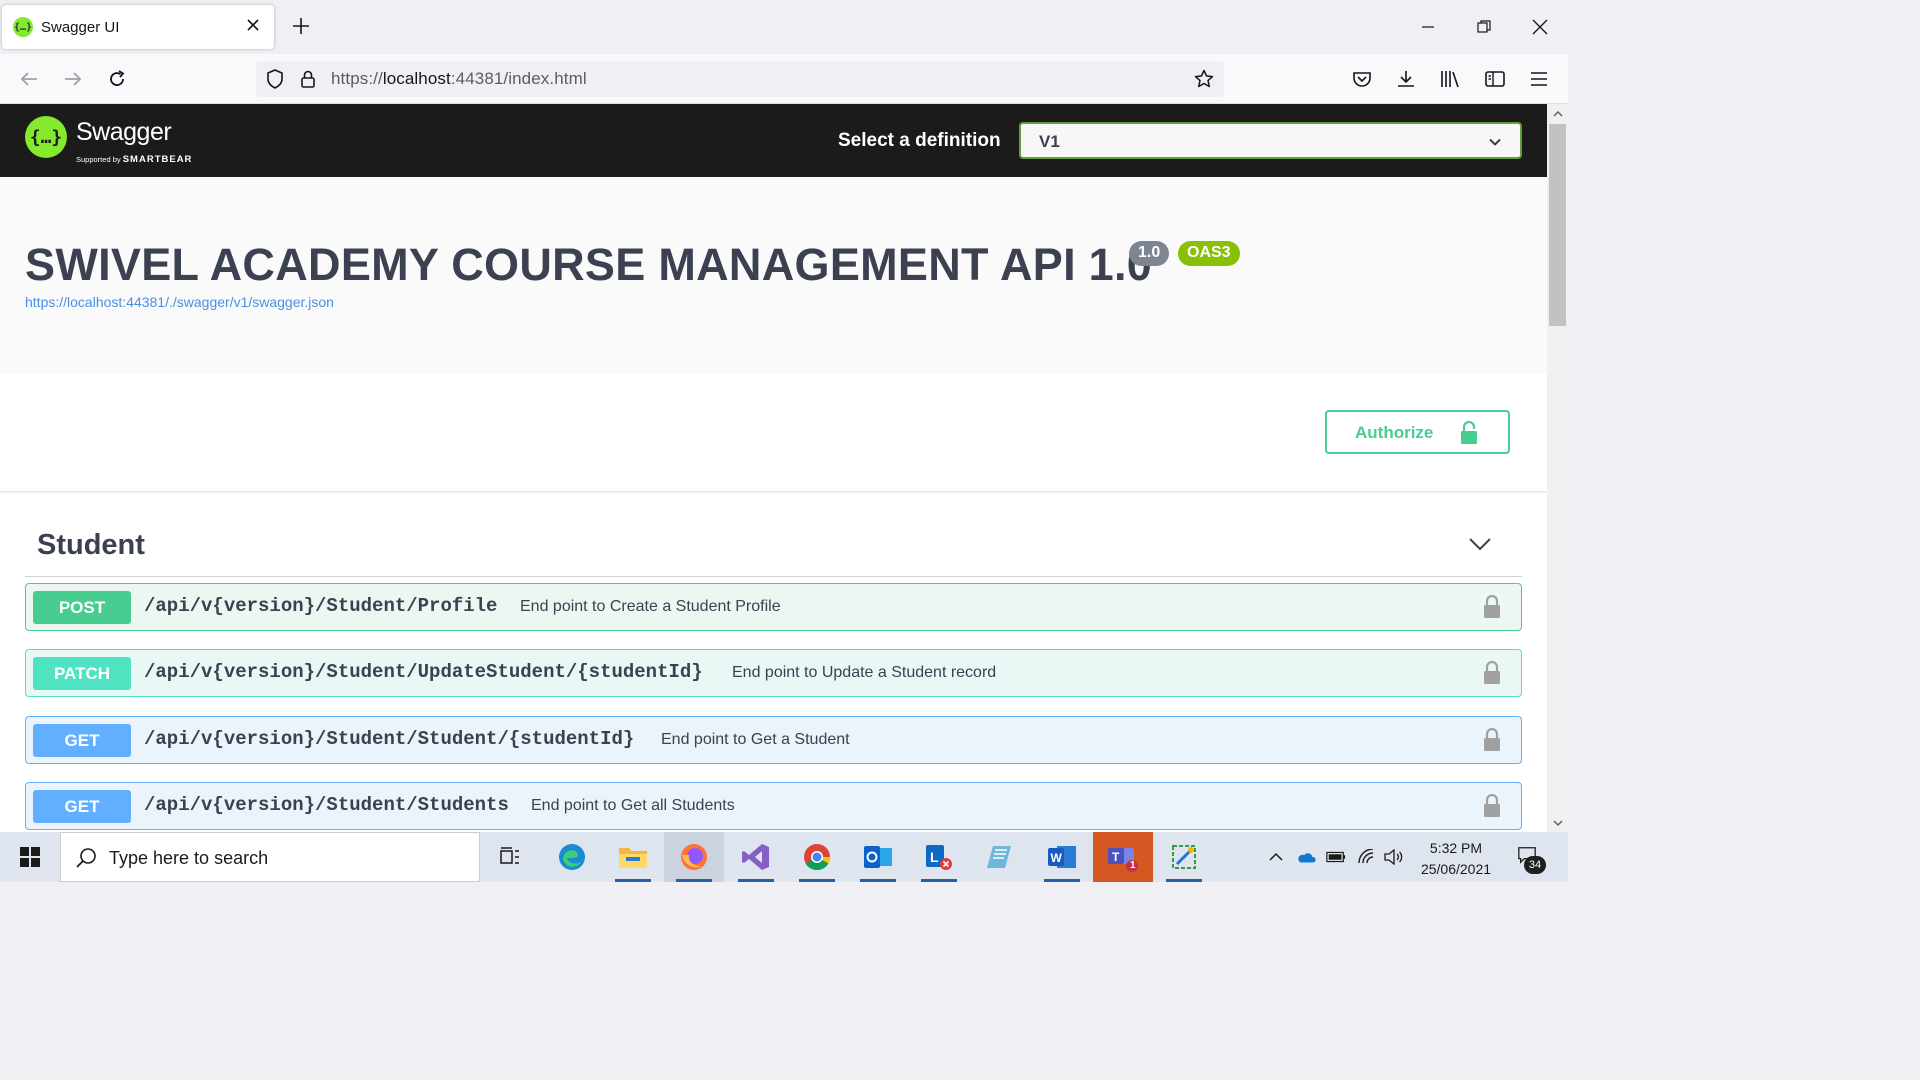 Image resolution: width=1920 pixels, height=1080 pixels. What do you see at coordinates (189, 858) in the screenshot?
I see `search-placeholder: Type here to search` at bounding box center [189, 858].